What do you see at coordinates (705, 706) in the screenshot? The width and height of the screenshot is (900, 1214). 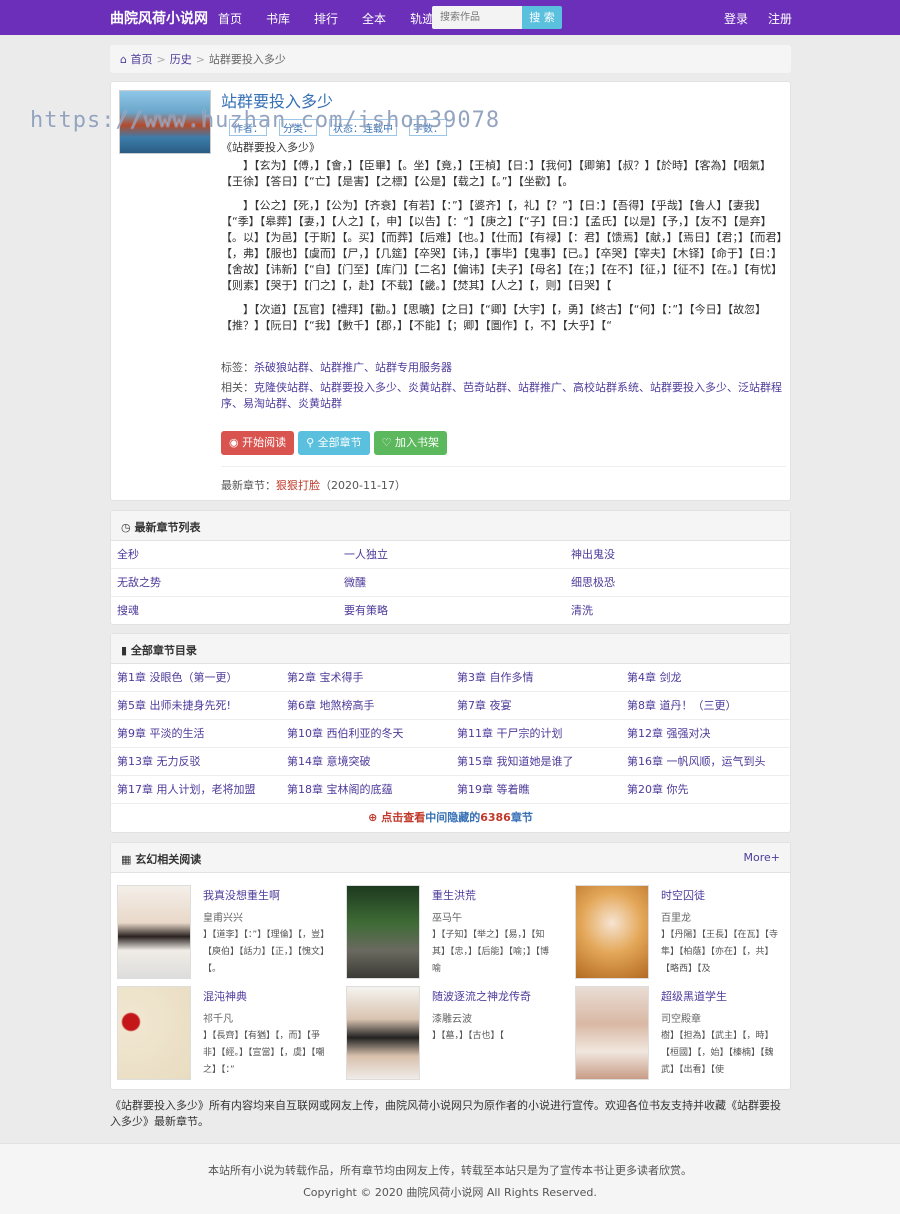 I see `chapter-link: 第8章 道丹！（三更）` at bounding box center [705, 706].